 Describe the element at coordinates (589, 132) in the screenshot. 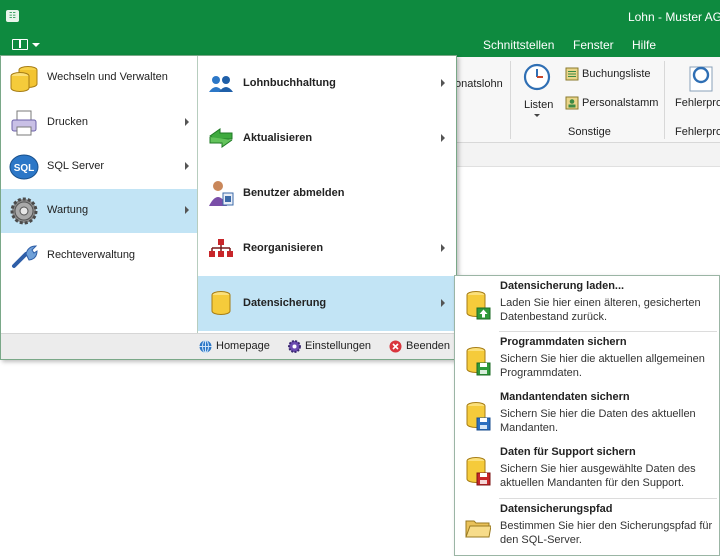

I see `sonstige-group-label: Sonstige` at that location.